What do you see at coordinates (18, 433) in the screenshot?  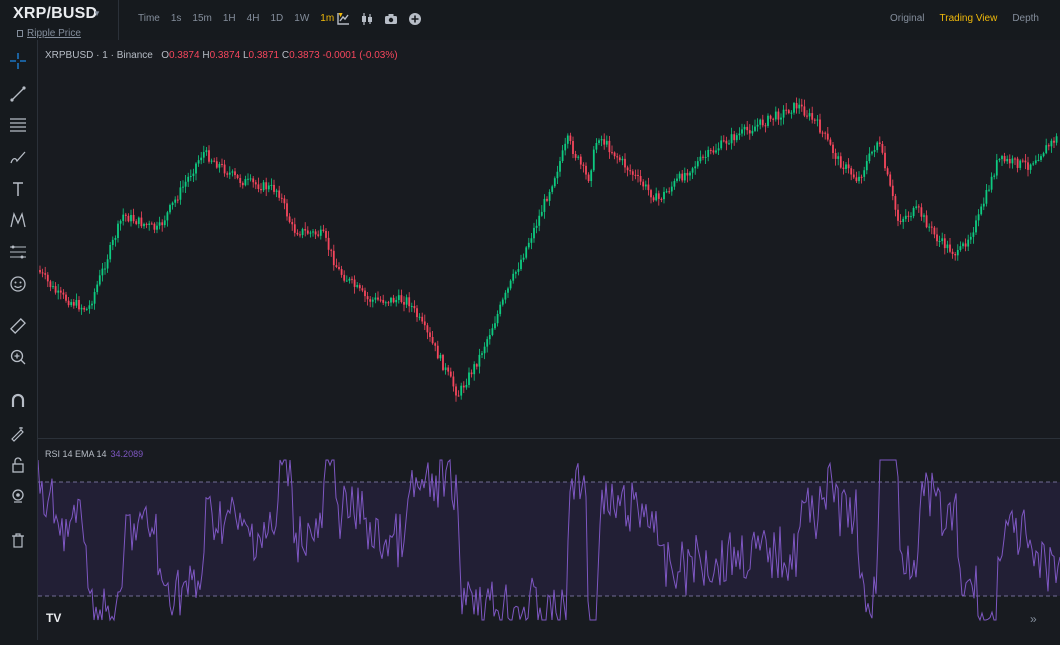 I see `lock-drawing-icon` at bounding box center [18, 433].